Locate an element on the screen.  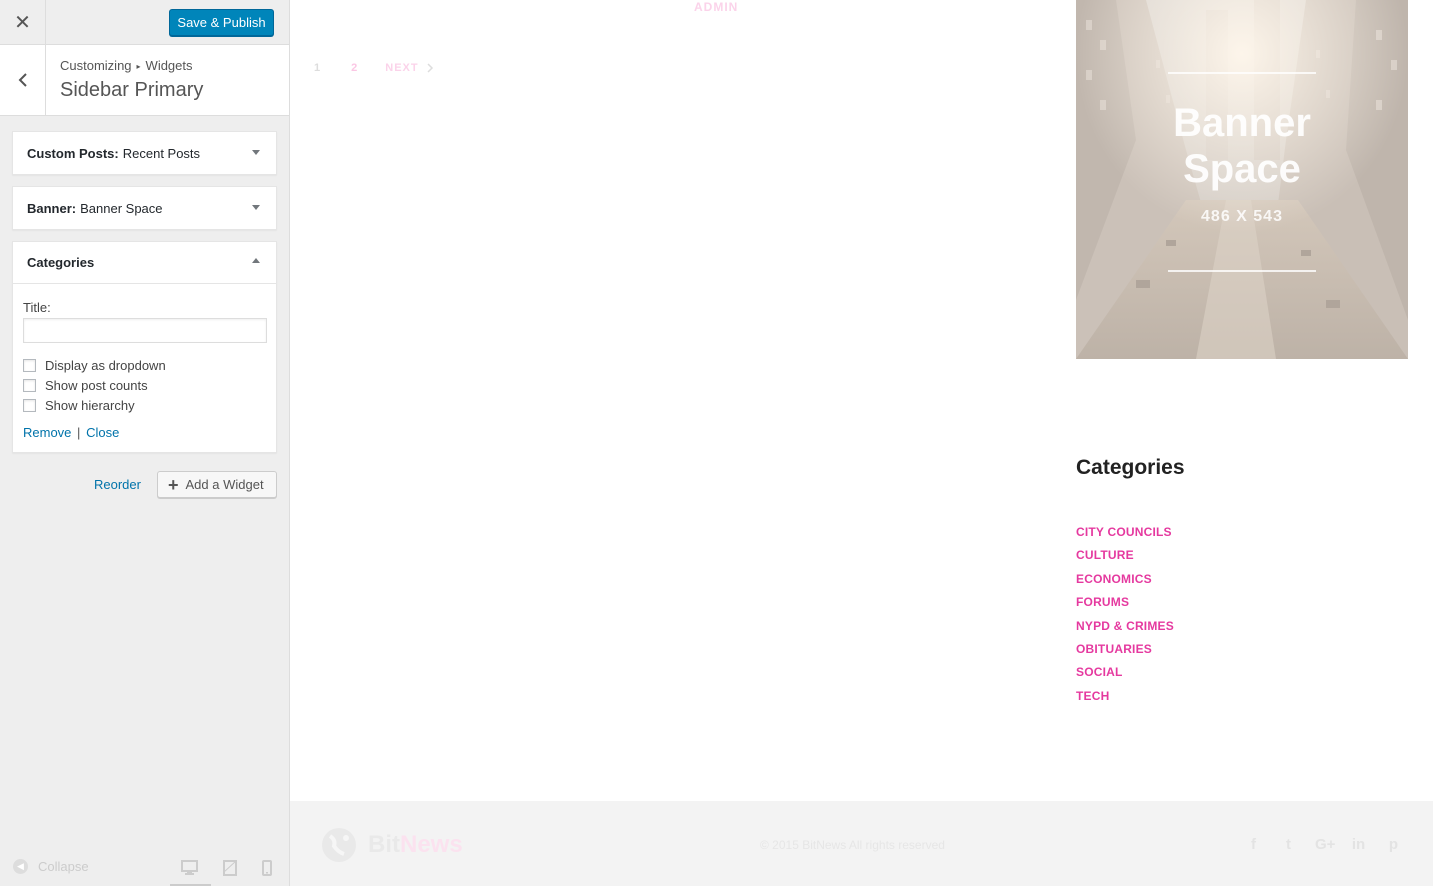
category-link: ECONOMICS is located at coordinates (1125, 581).